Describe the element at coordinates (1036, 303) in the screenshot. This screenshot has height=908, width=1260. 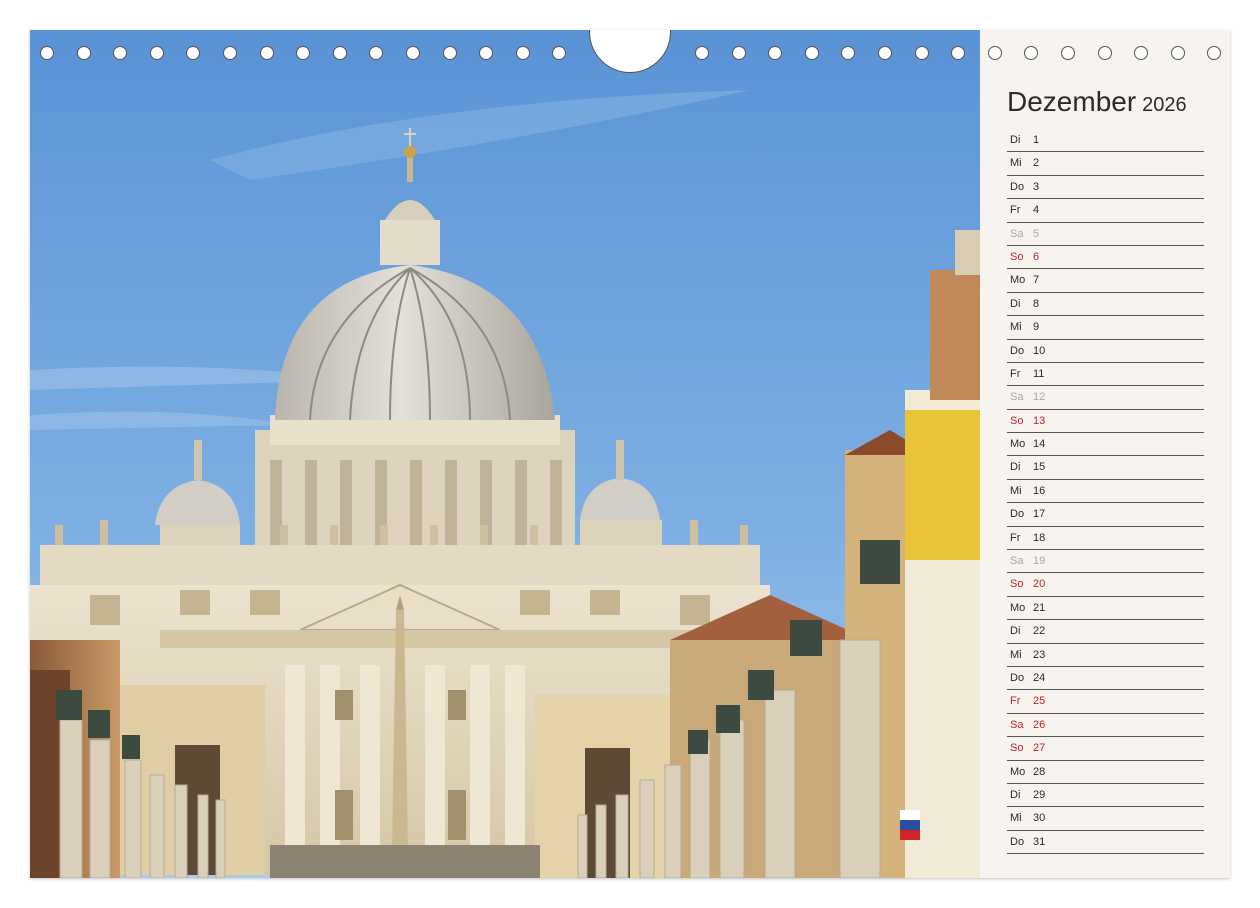
I see `day-number: 8` at that location.